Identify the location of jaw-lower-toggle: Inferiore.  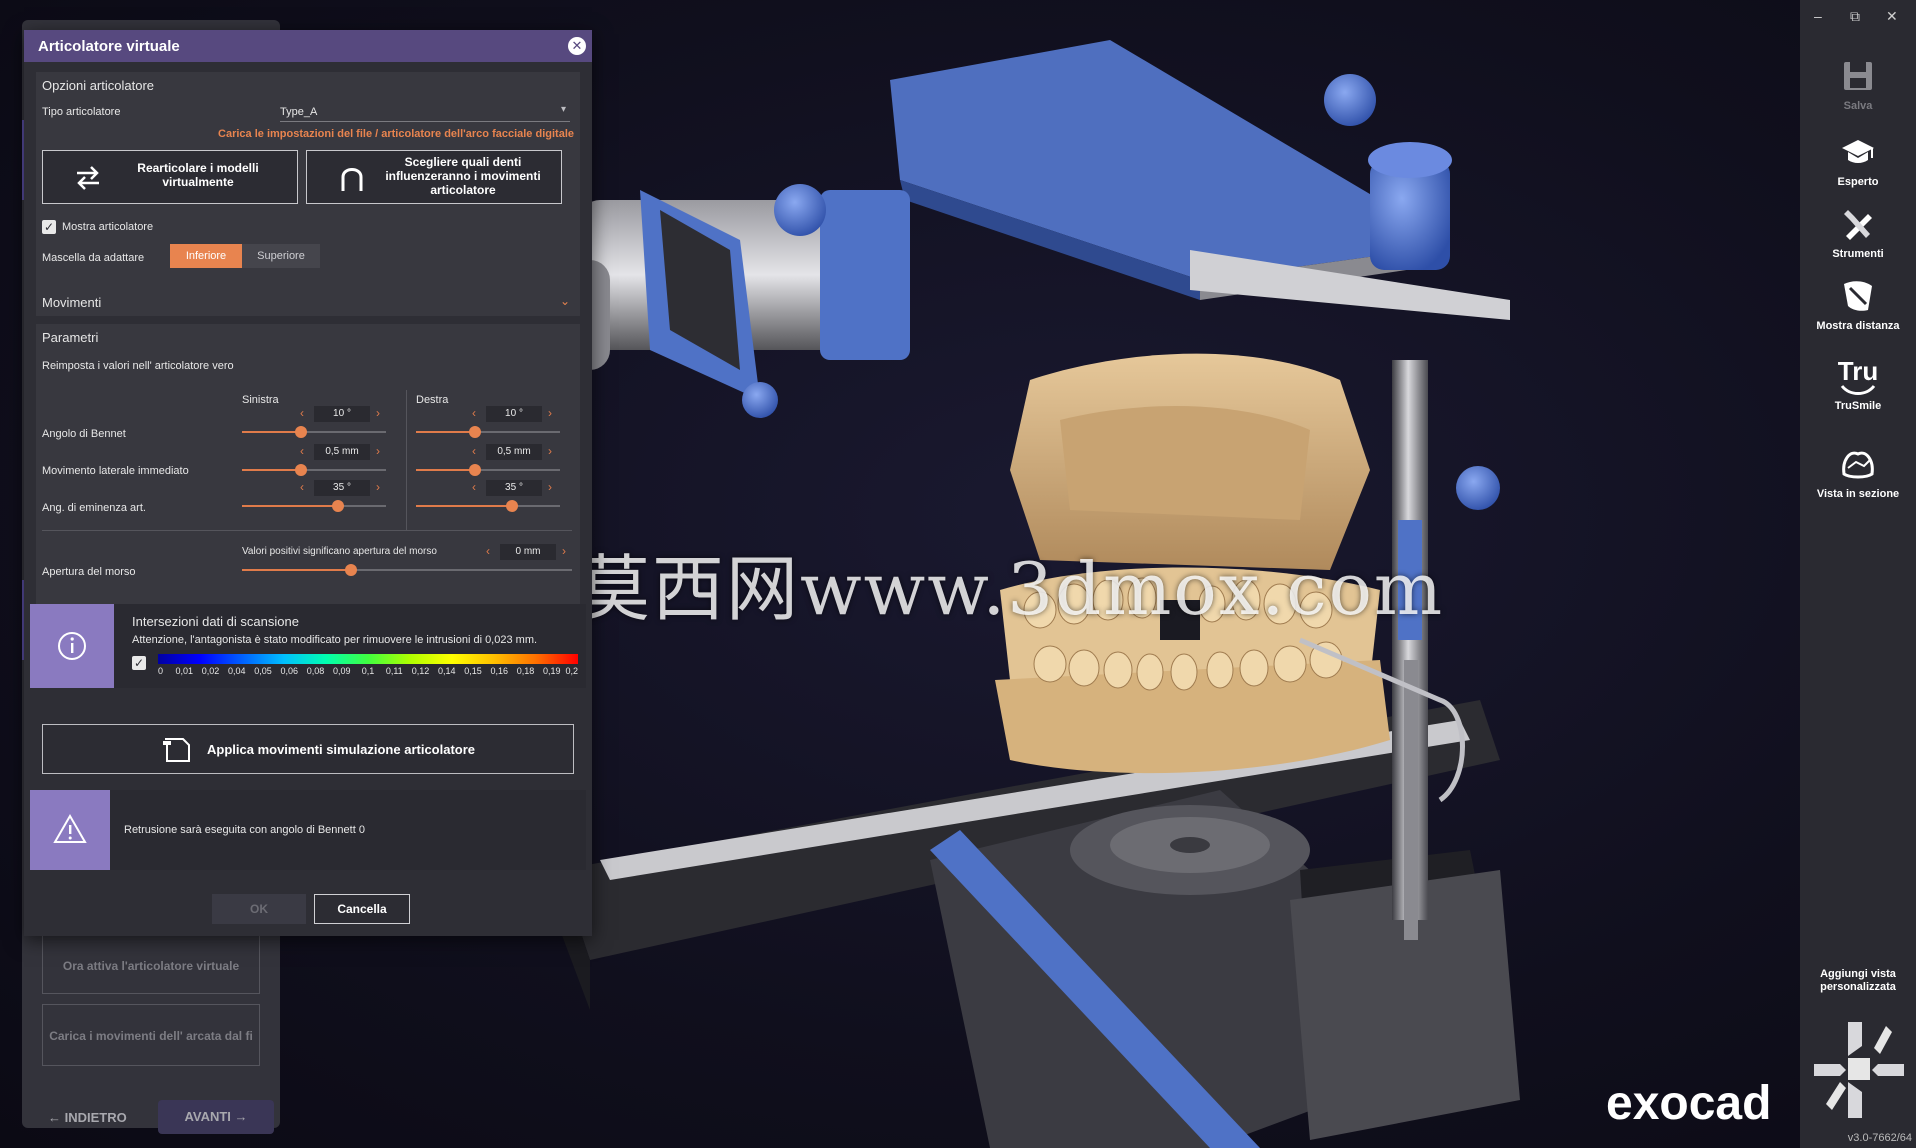
(206, 256).